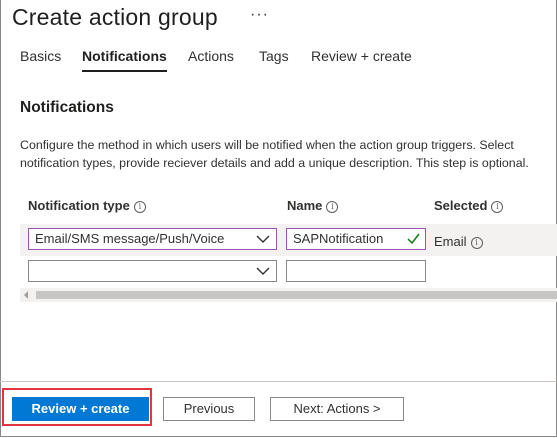 This screenshot has width=557, height=438. Describe the element at coordinates (211, 56) in the screenshot. I see `tab-actions: Actions` at that location.